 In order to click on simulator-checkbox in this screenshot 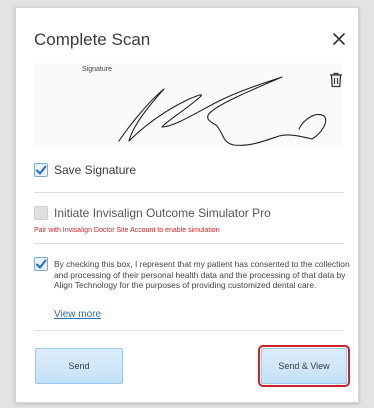, I will do `click(41, 213)`.